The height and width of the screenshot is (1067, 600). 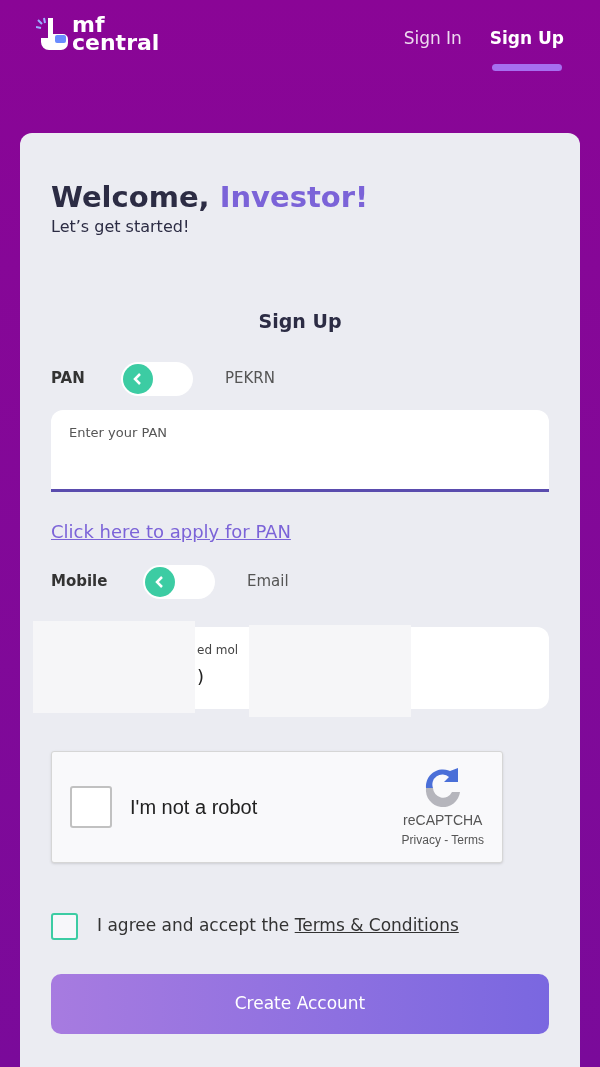 What do you see at coordinates (64, 926) in the screenshot?
I see `terms-checkbox` at bounding box center [64, 926].